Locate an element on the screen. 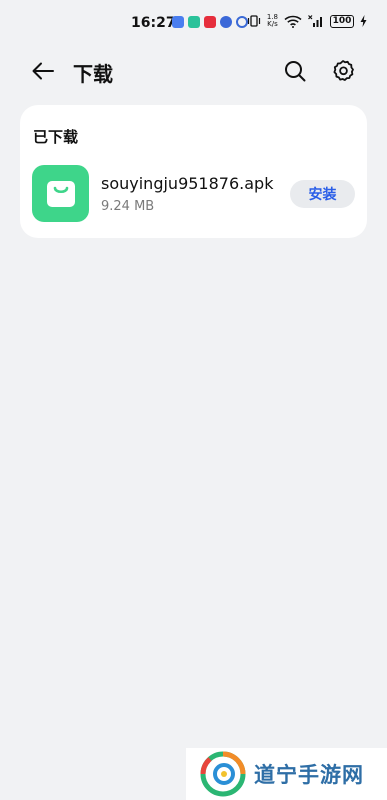 This screenshot has height=800, width=387. notification-icons is located at coordinates (210, 22).